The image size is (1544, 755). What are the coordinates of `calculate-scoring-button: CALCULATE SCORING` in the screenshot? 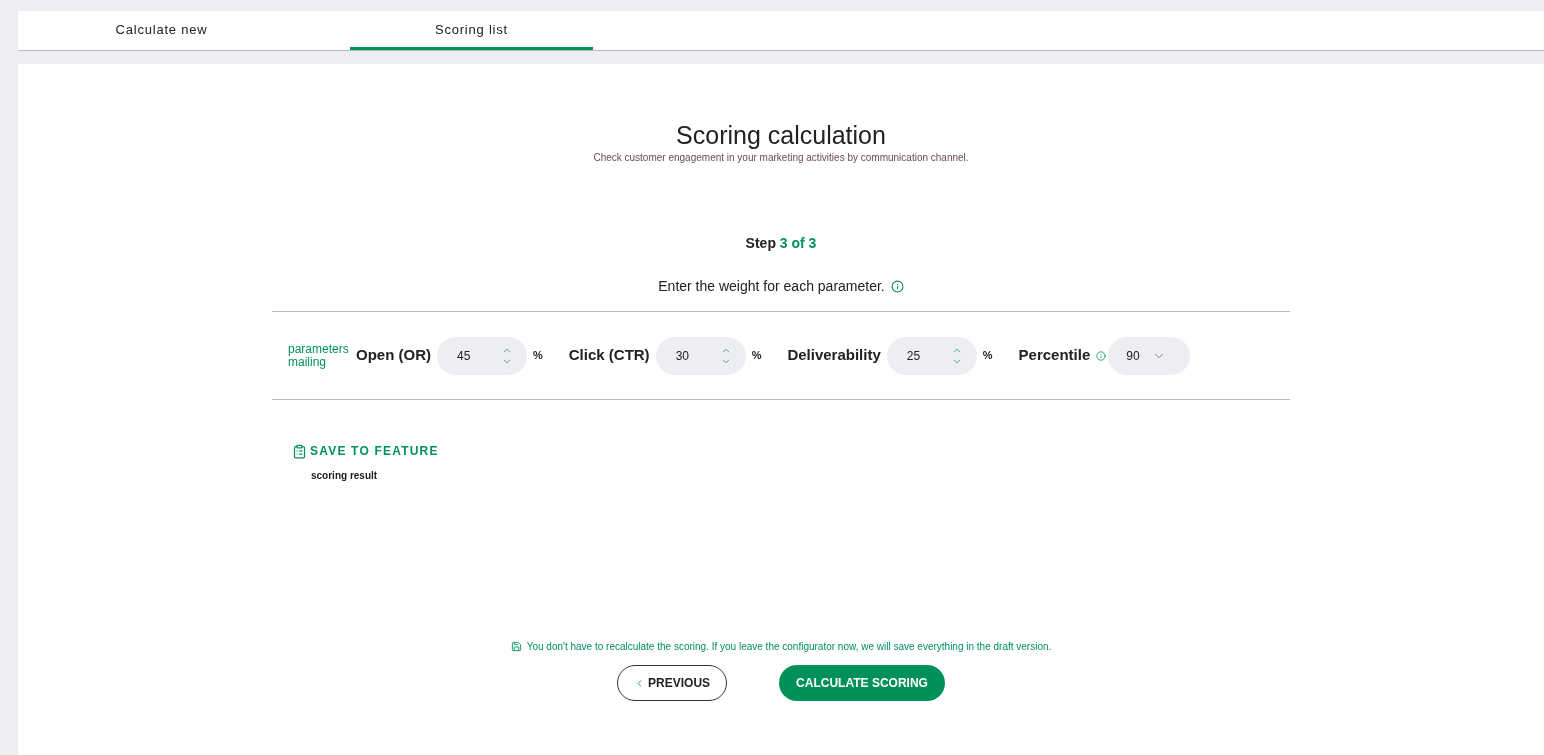 It's located at (862, 683).